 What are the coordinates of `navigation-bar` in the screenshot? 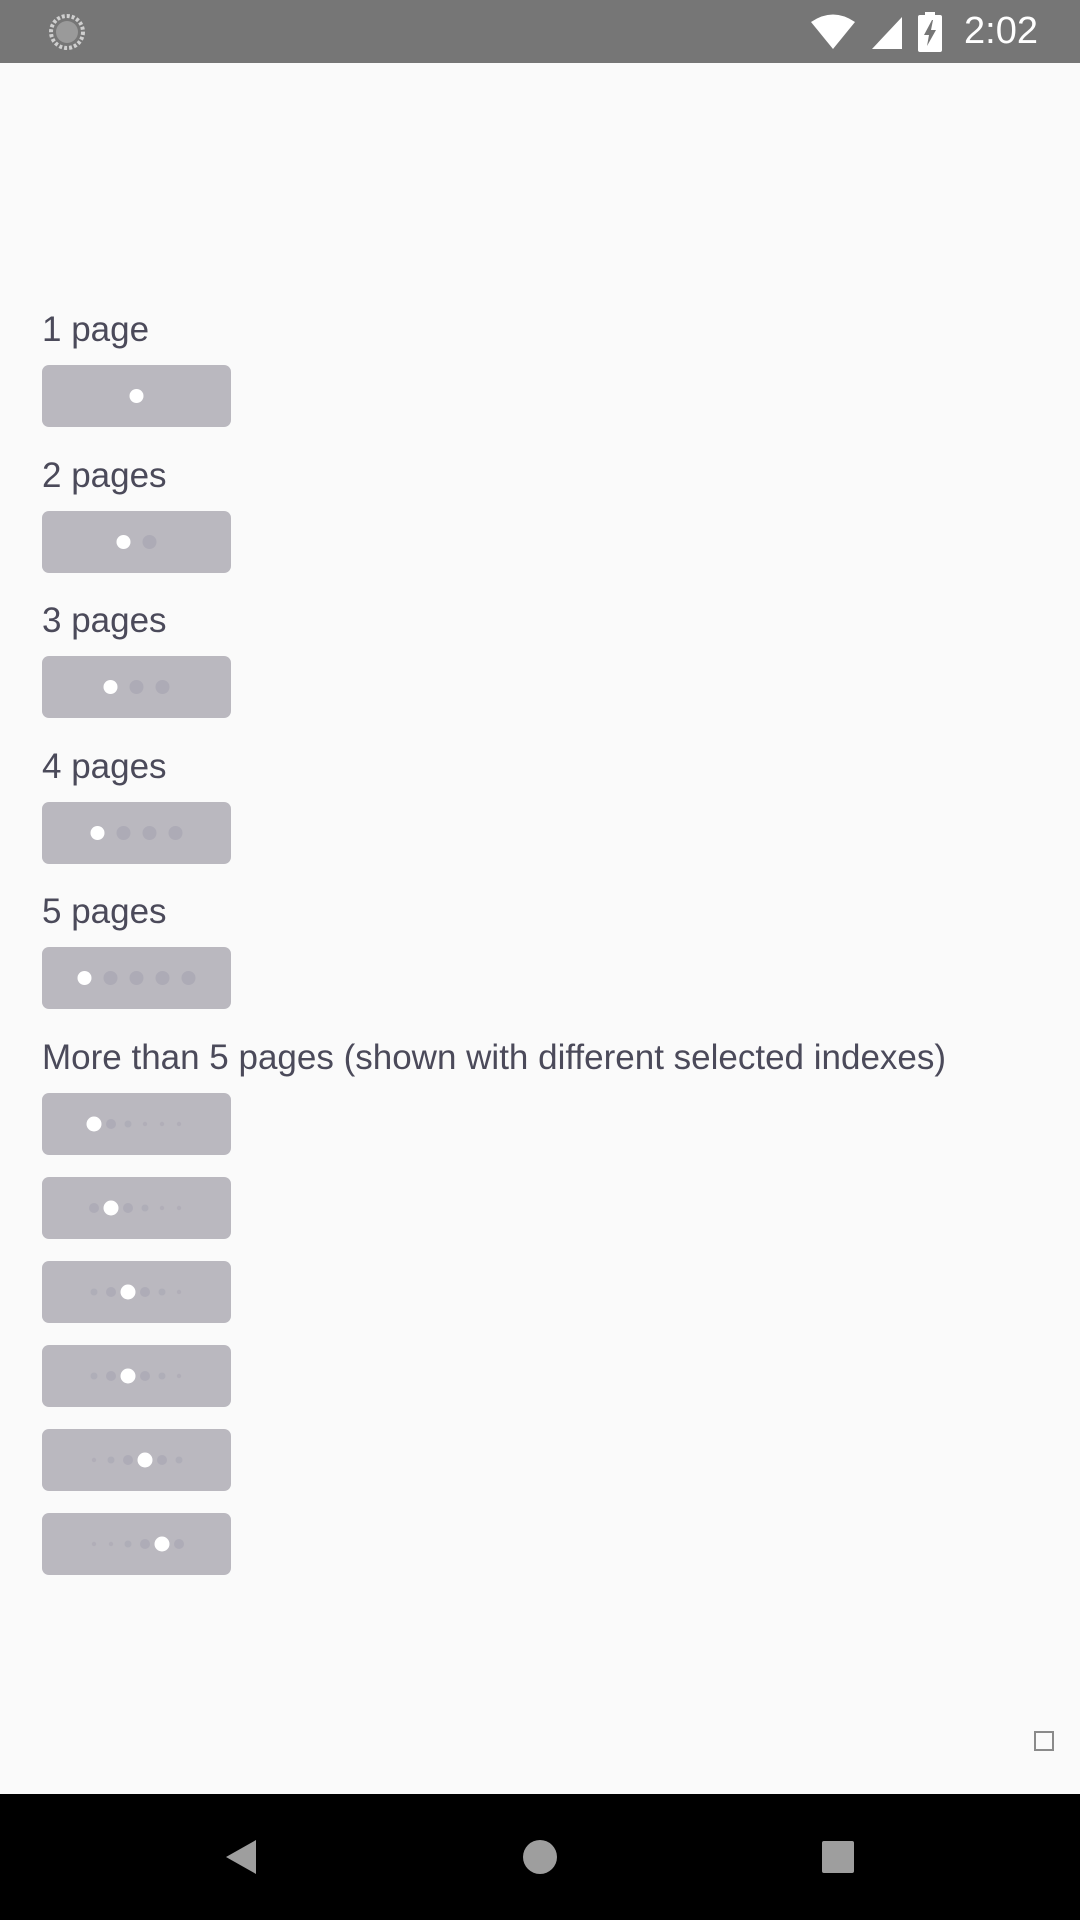 It's located at (540, 1857).